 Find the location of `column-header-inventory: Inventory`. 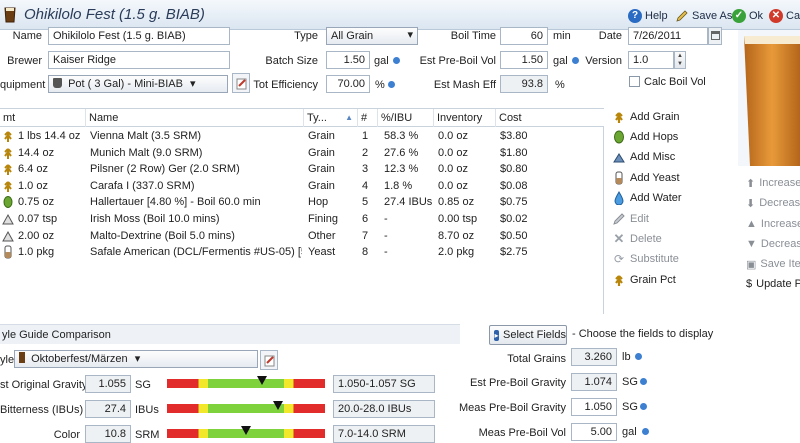

column-header-inventory: Inventory is located at coordinates (465, 118).